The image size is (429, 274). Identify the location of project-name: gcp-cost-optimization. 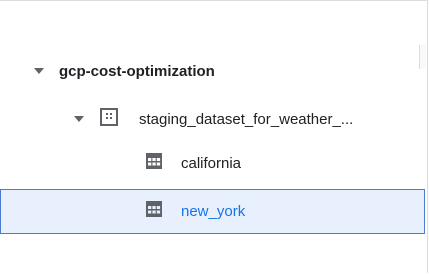
(137, 71).